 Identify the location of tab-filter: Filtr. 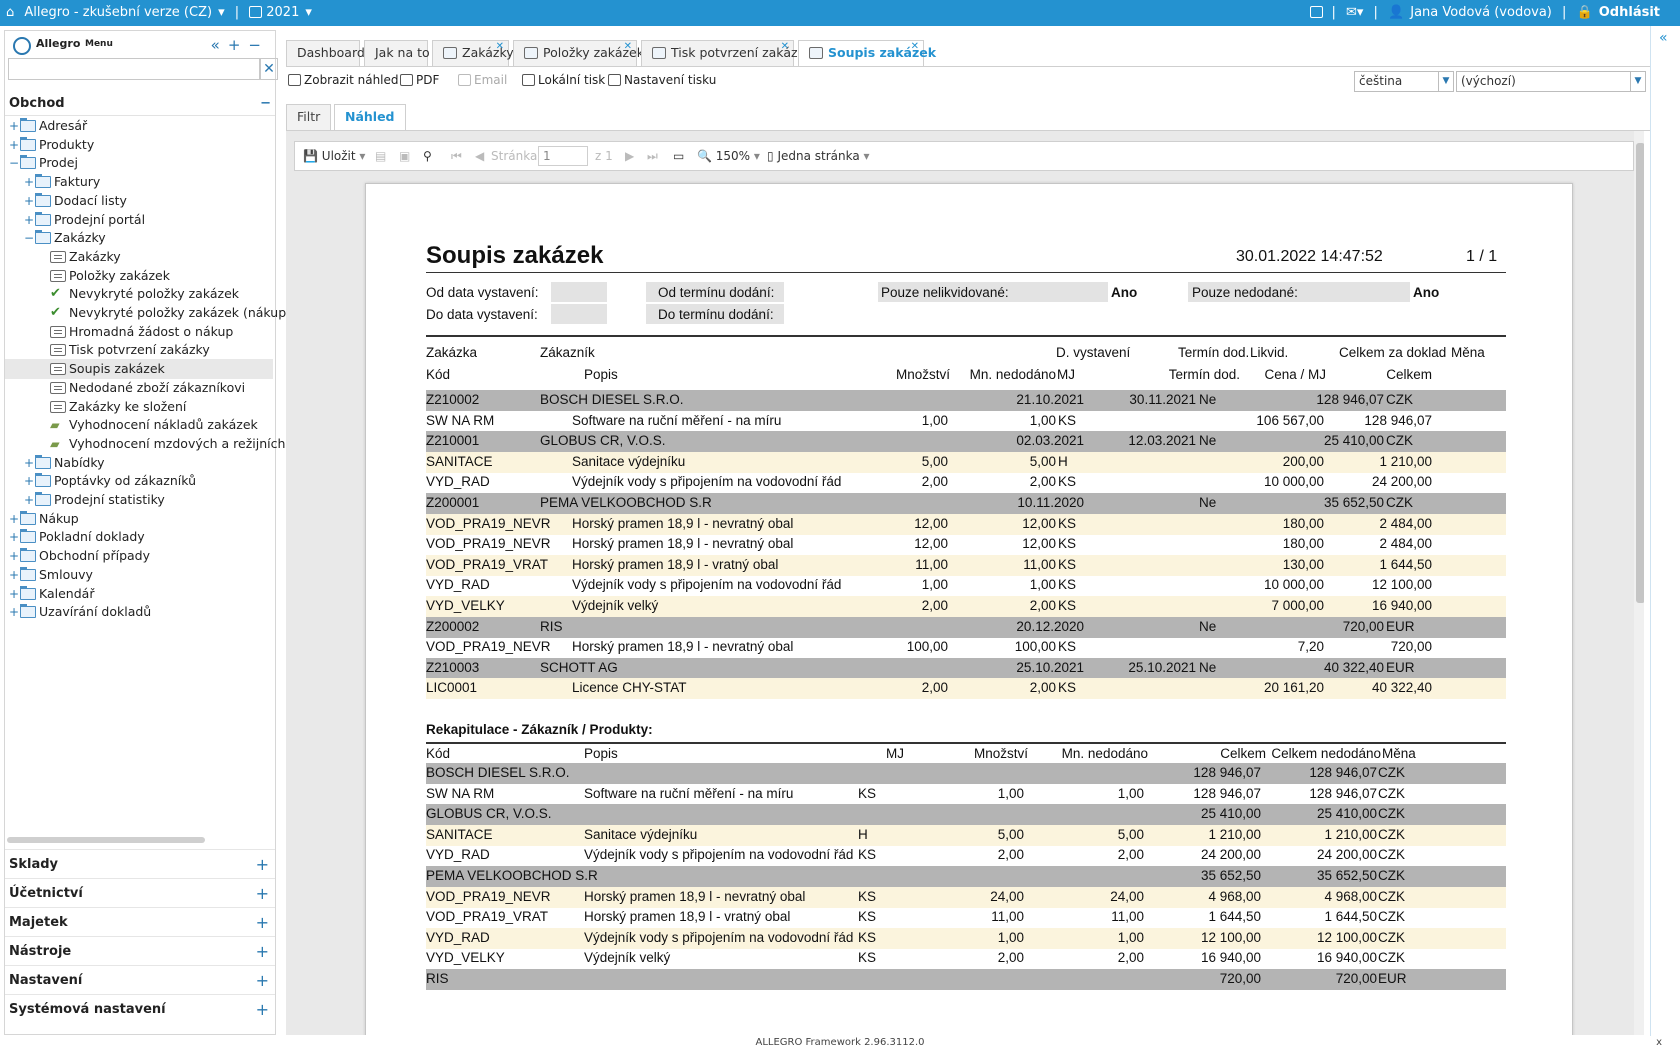
(309, 117).